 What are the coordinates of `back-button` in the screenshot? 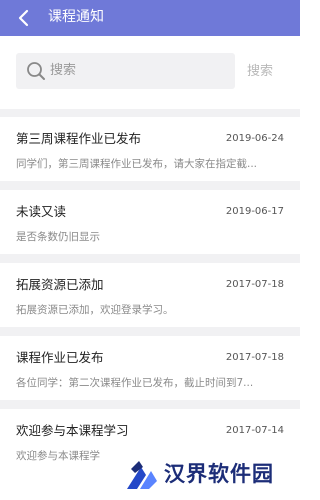 It's located at (24, 18).